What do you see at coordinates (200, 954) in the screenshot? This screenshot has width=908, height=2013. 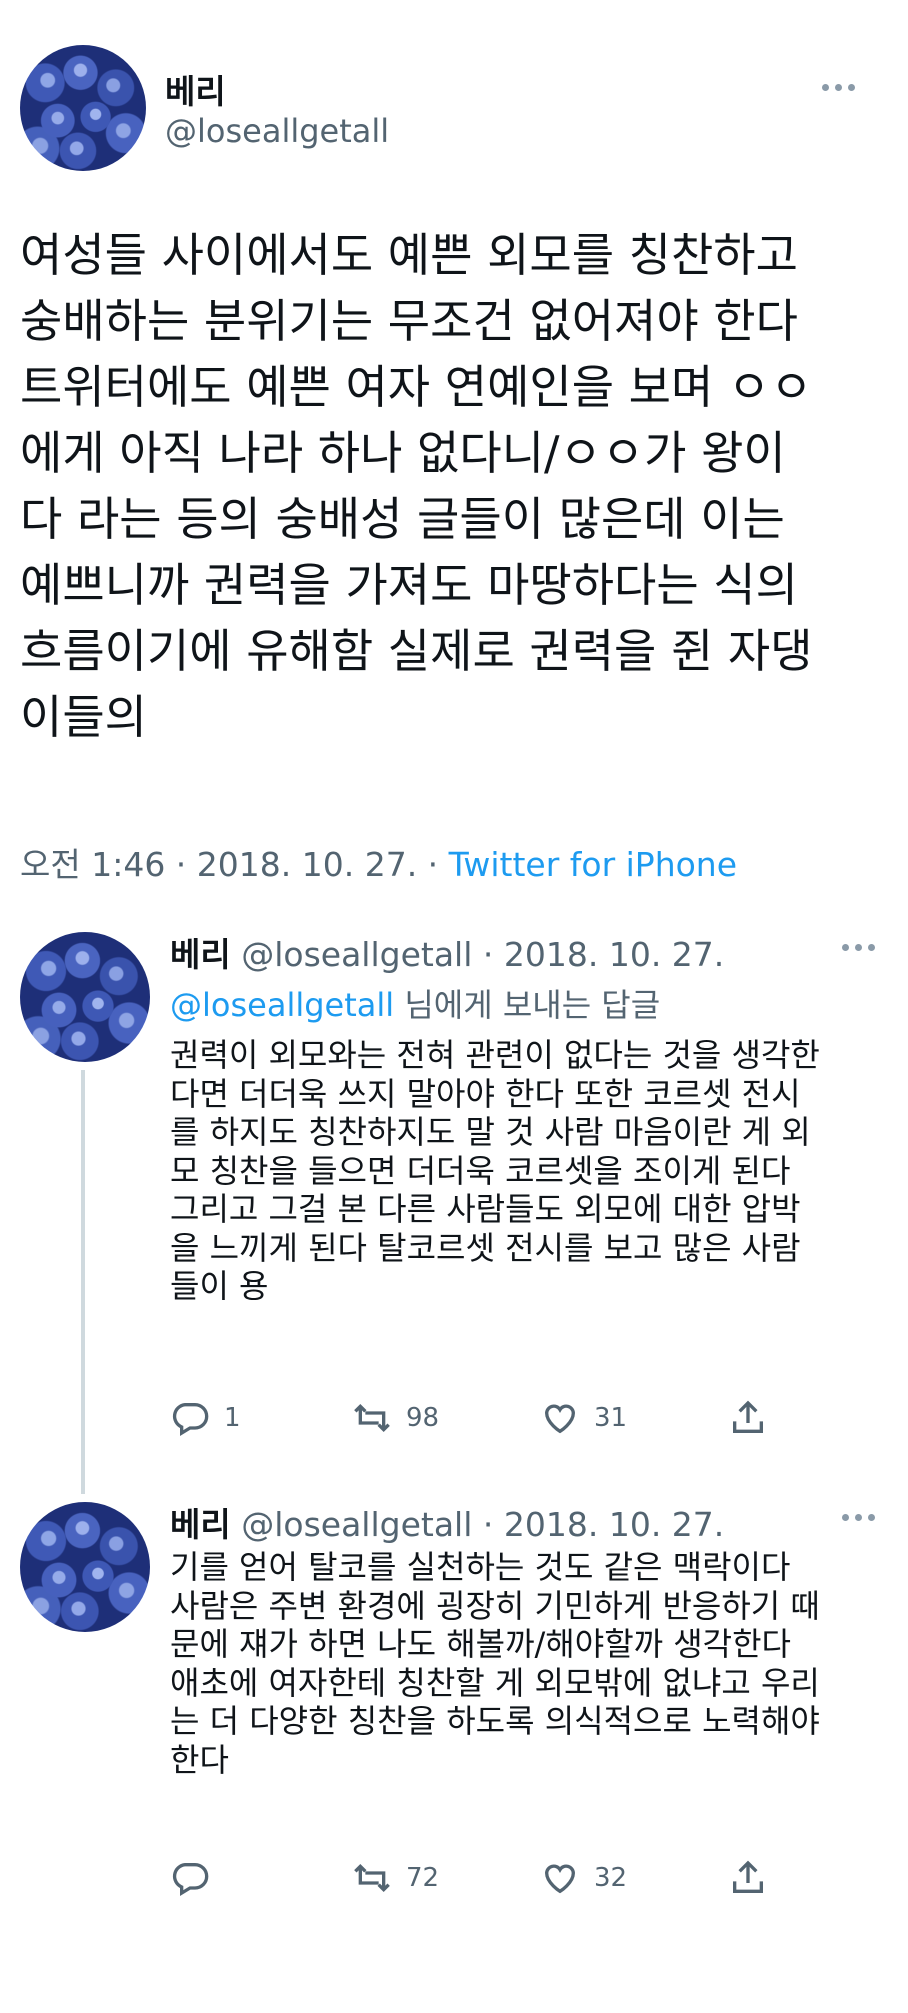 I see `reply-1-display-name: 베리` at bounding box center [200, 954].